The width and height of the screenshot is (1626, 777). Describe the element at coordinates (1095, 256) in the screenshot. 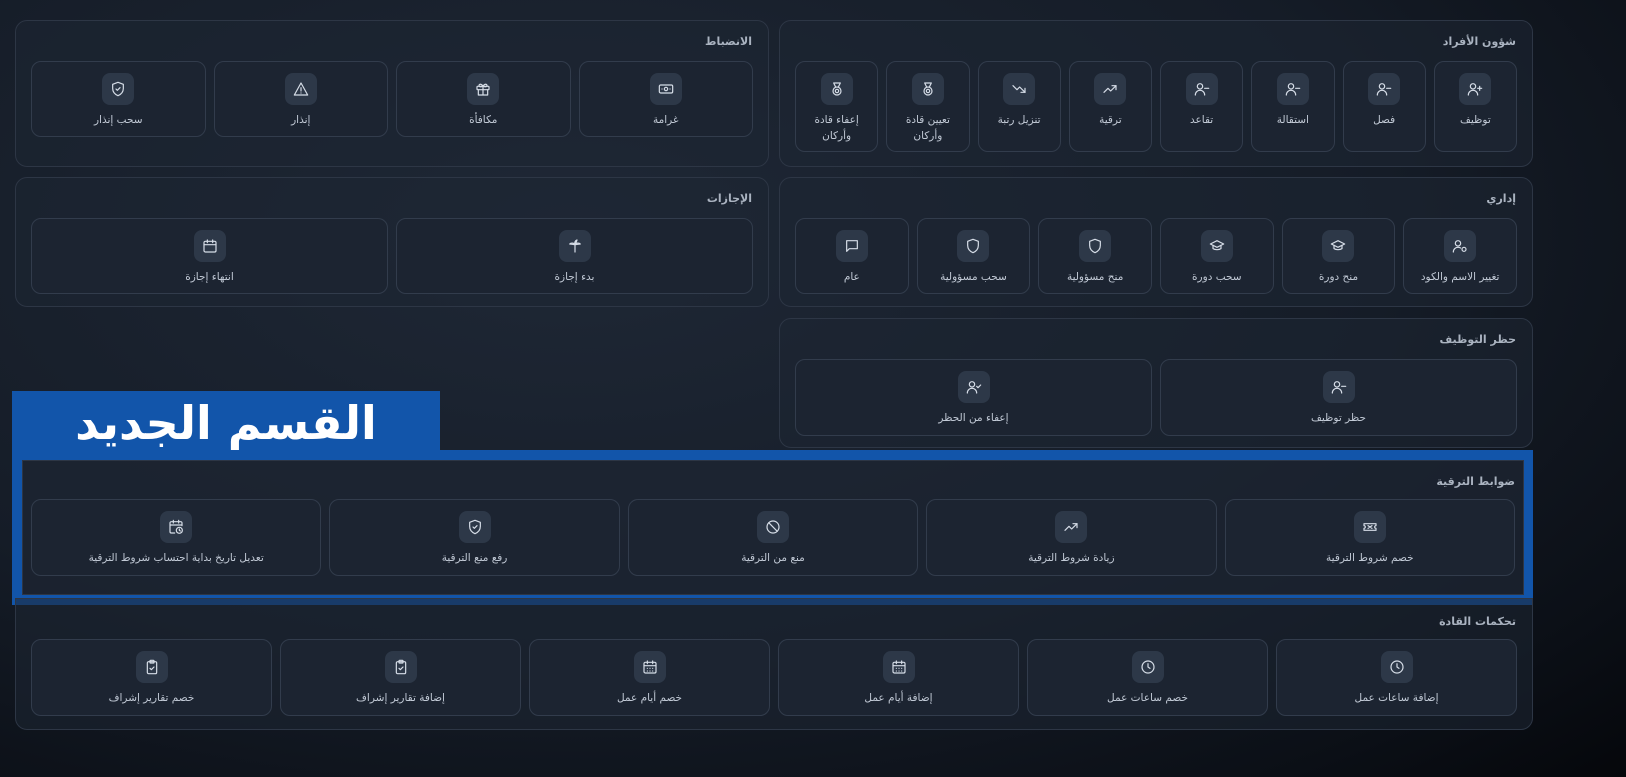

I see `grant-responsibility-button: منح مسؤولية` at that location.